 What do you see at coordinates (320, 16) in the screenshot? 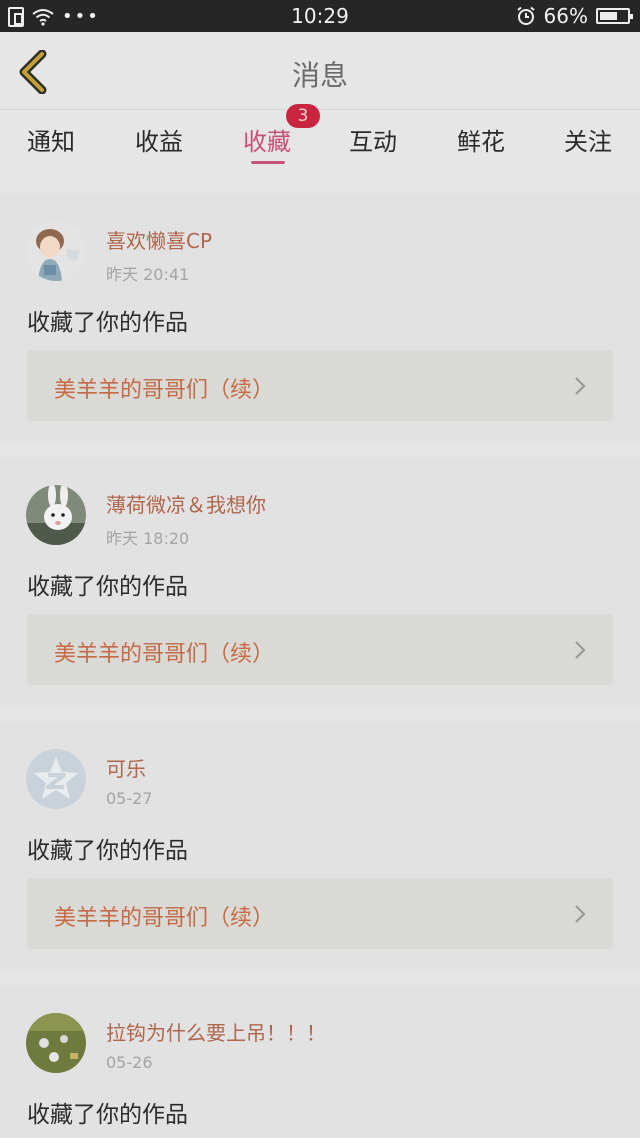
I see `status-bar: ••• 10:29 66%` at bounding box center [320, 16].